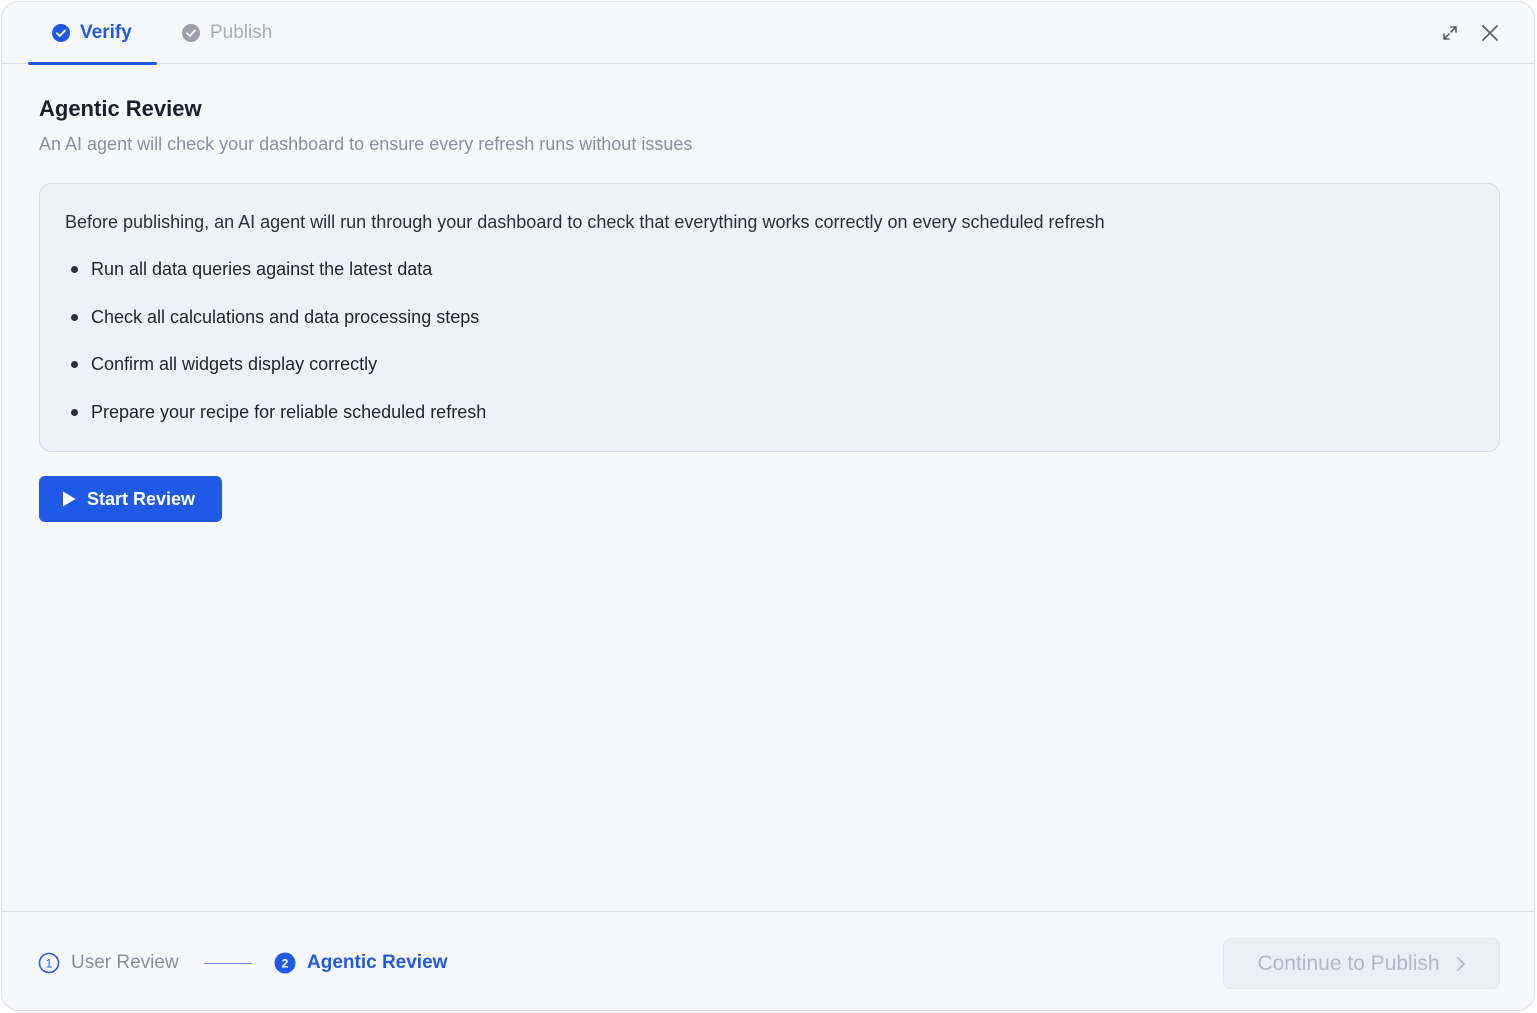  Describe the element at coordinates (69, 499) in the screenshot. I see `play-icon` at that location.